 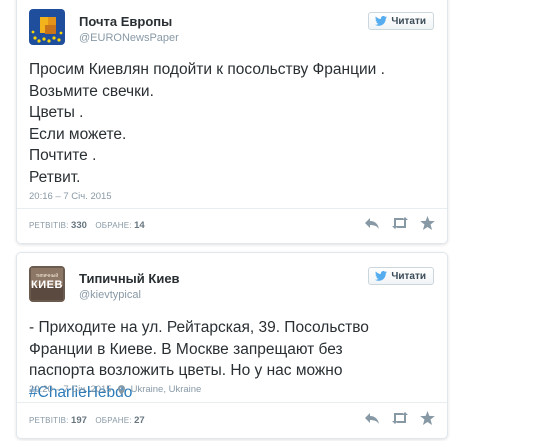 What do you see at coordinates (91, 91) in the screenshot?
I see `tweet-text-line: Возьмите свечки.` at bounding box center [91, 91].